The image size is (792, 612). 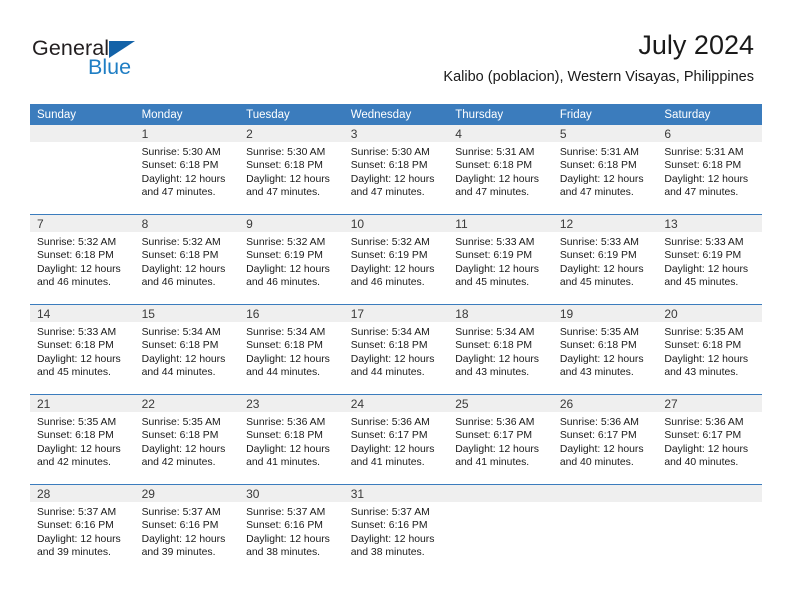 I want to click on day-detail-line: and 46 minutes., so click(x=74, y=283).